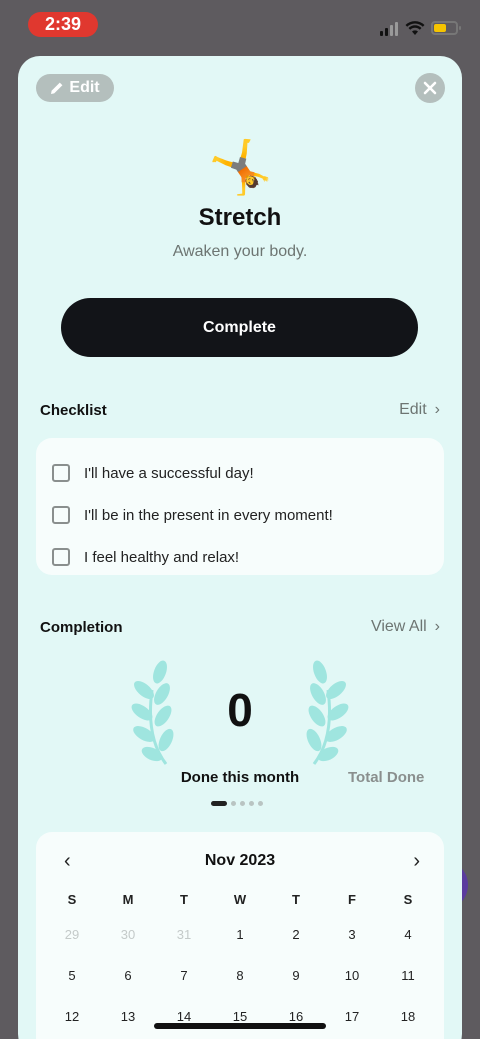  Describe the element at coordinates (240, 899) in the screenshot. I see `weekday-label: W` at that location.